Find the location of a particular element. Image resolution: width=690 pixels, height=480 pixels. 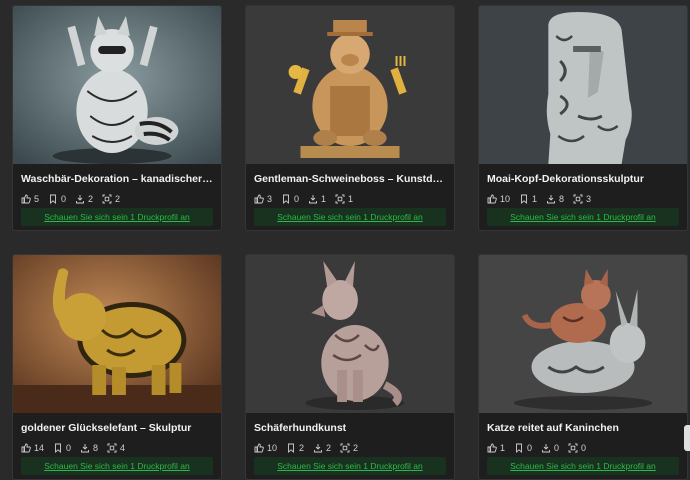

collections-stat: 1 is located at coordinates (528, 199).